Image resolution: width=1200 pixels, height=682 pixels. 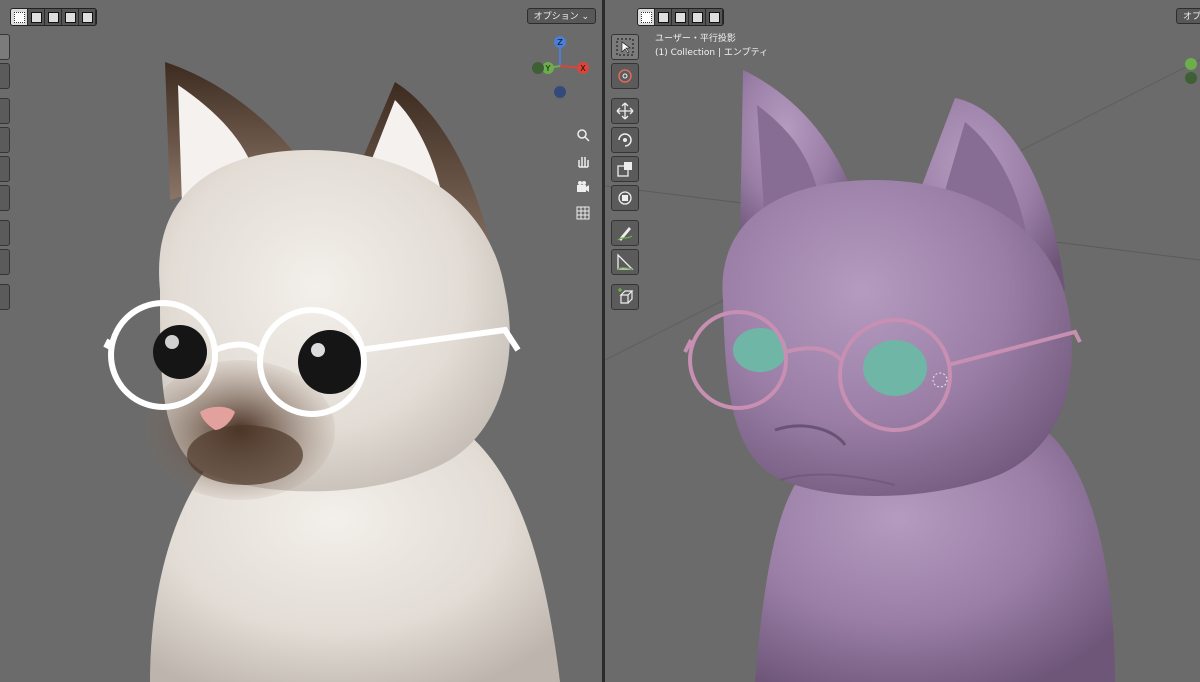 I want to click on gizmo-y-label: Y, so click(x=548, y=68).